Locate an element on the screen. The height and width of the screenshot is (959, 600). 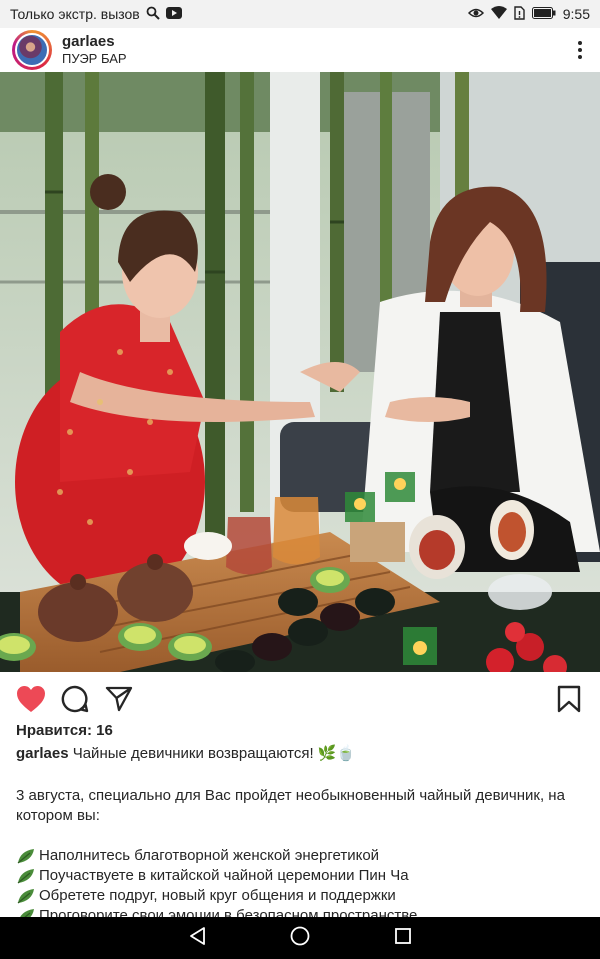
more-options-button is located at coordinates (580, 50).